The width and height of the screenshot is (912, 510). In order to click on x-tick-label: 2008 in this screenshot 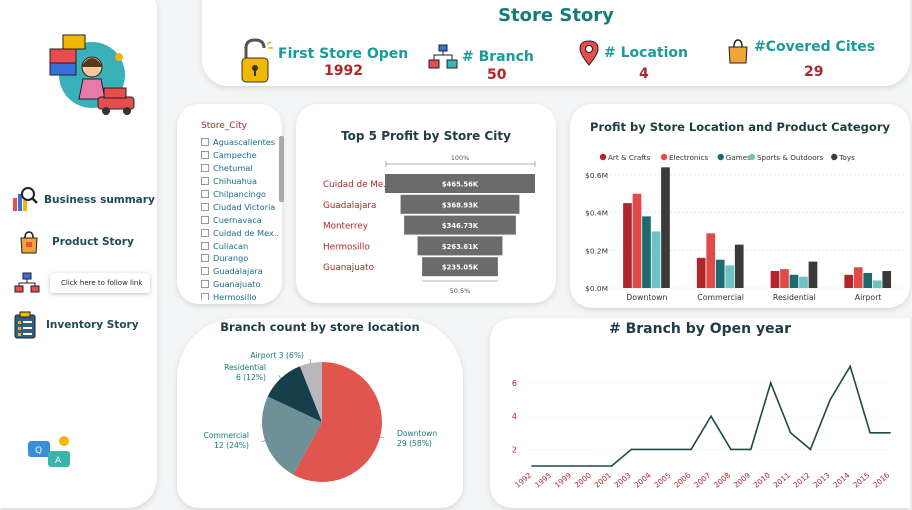, I will do `click(722, 479)`.